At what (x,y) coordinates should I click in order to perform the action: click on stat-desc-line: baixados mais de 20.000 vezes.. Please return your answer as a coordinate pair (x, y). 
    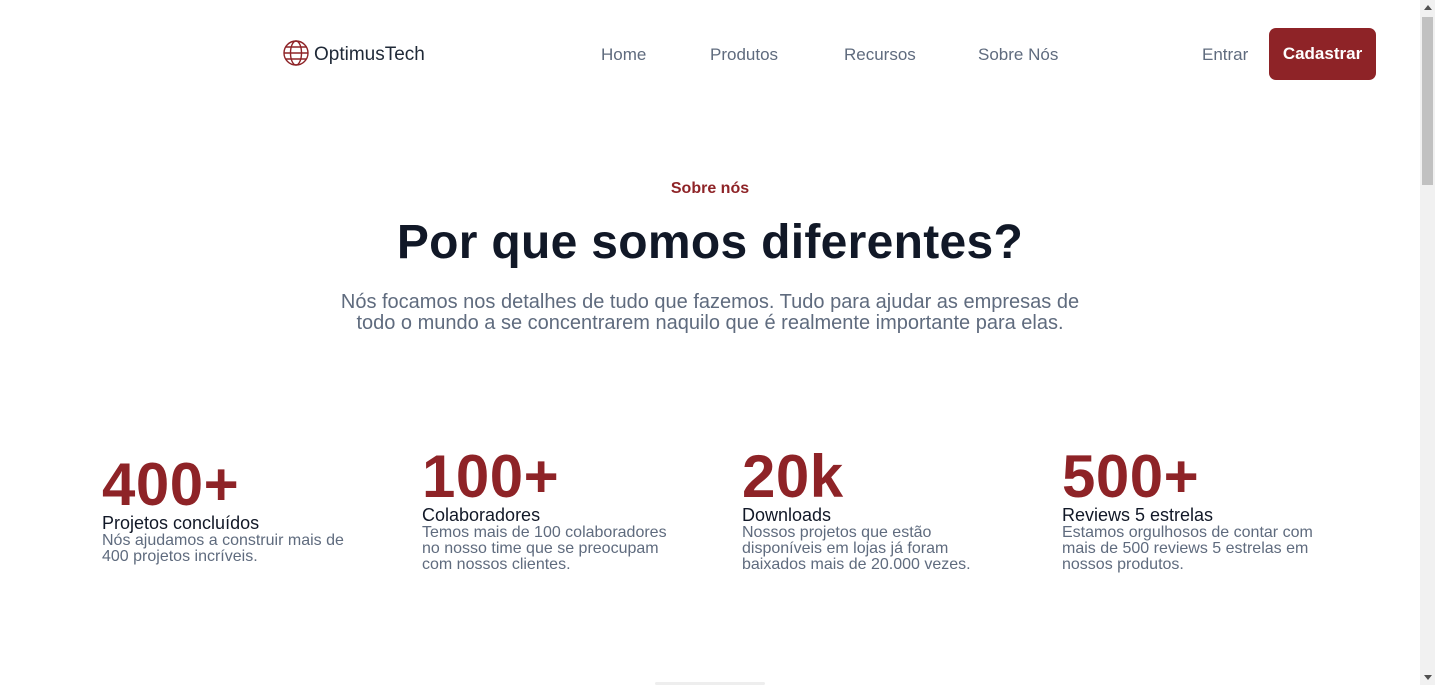
    Looking at the image, I should click on (856, 564).